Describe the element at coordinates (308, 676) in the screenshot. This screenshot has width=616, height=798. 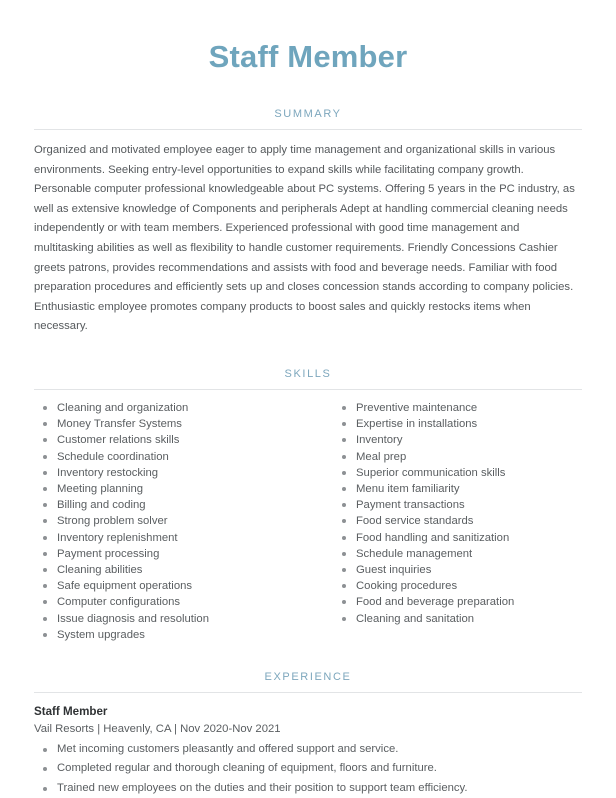
I see `experience-heading: EXPERIENCE` at that location.